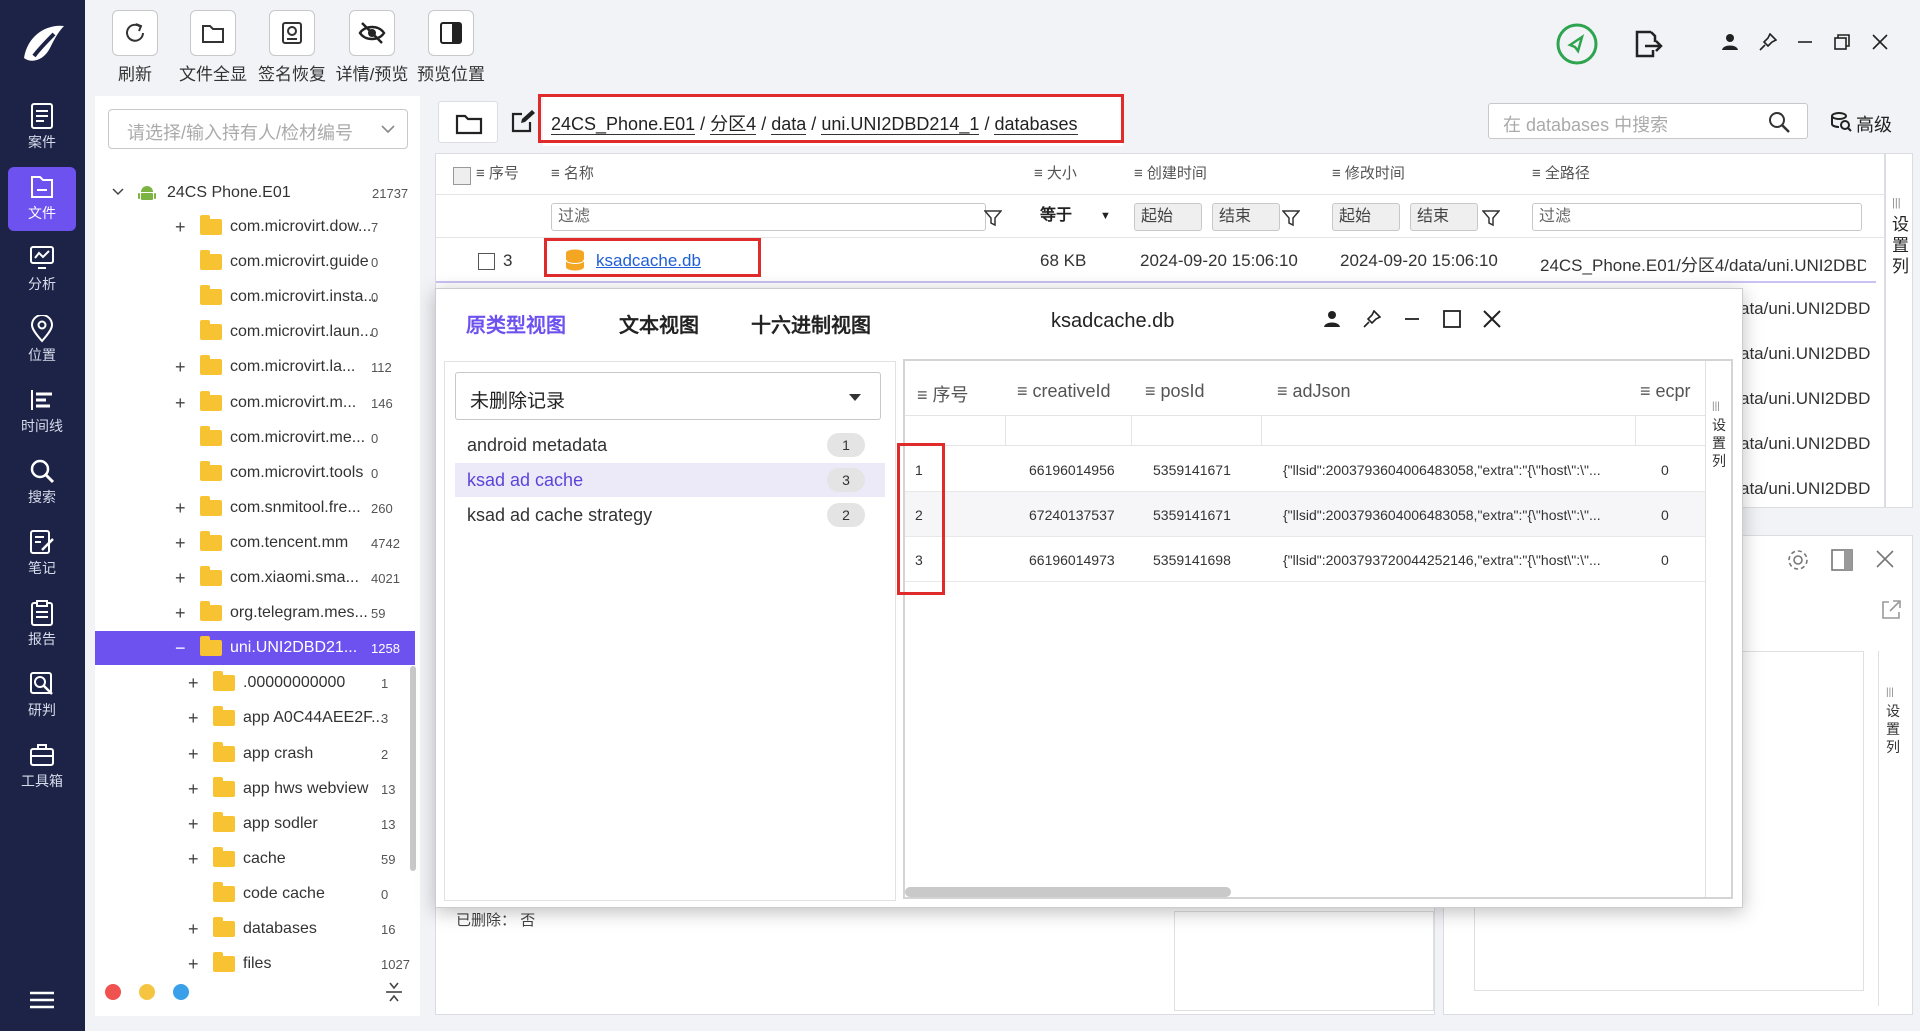  I want to click on table-list-item: android metadata 1, so click(670, 445).